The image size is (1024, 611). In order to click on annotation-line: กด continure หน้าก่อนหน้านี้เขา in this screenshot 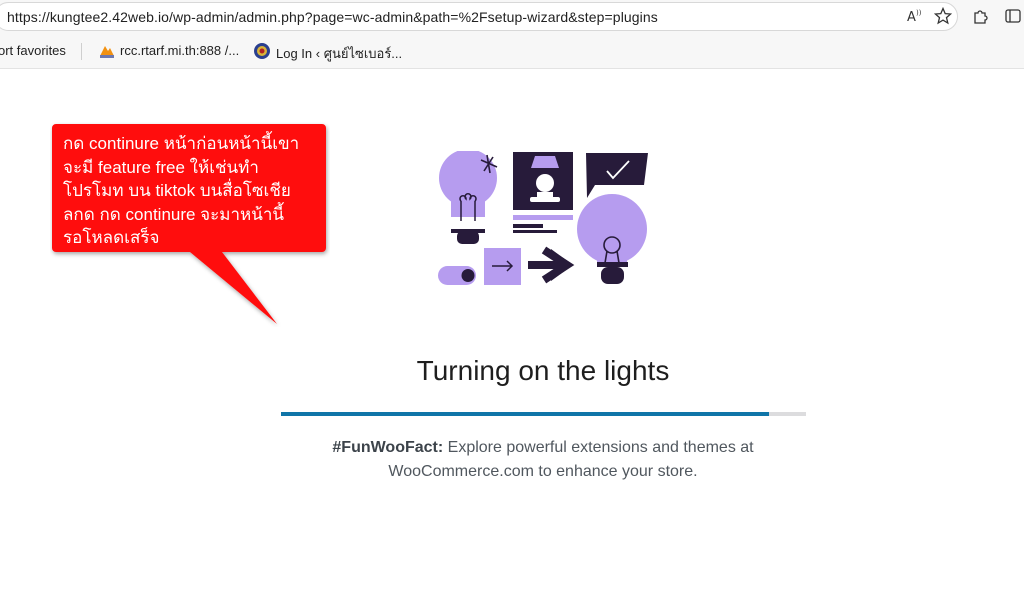, I will do `click(181, 143)`.